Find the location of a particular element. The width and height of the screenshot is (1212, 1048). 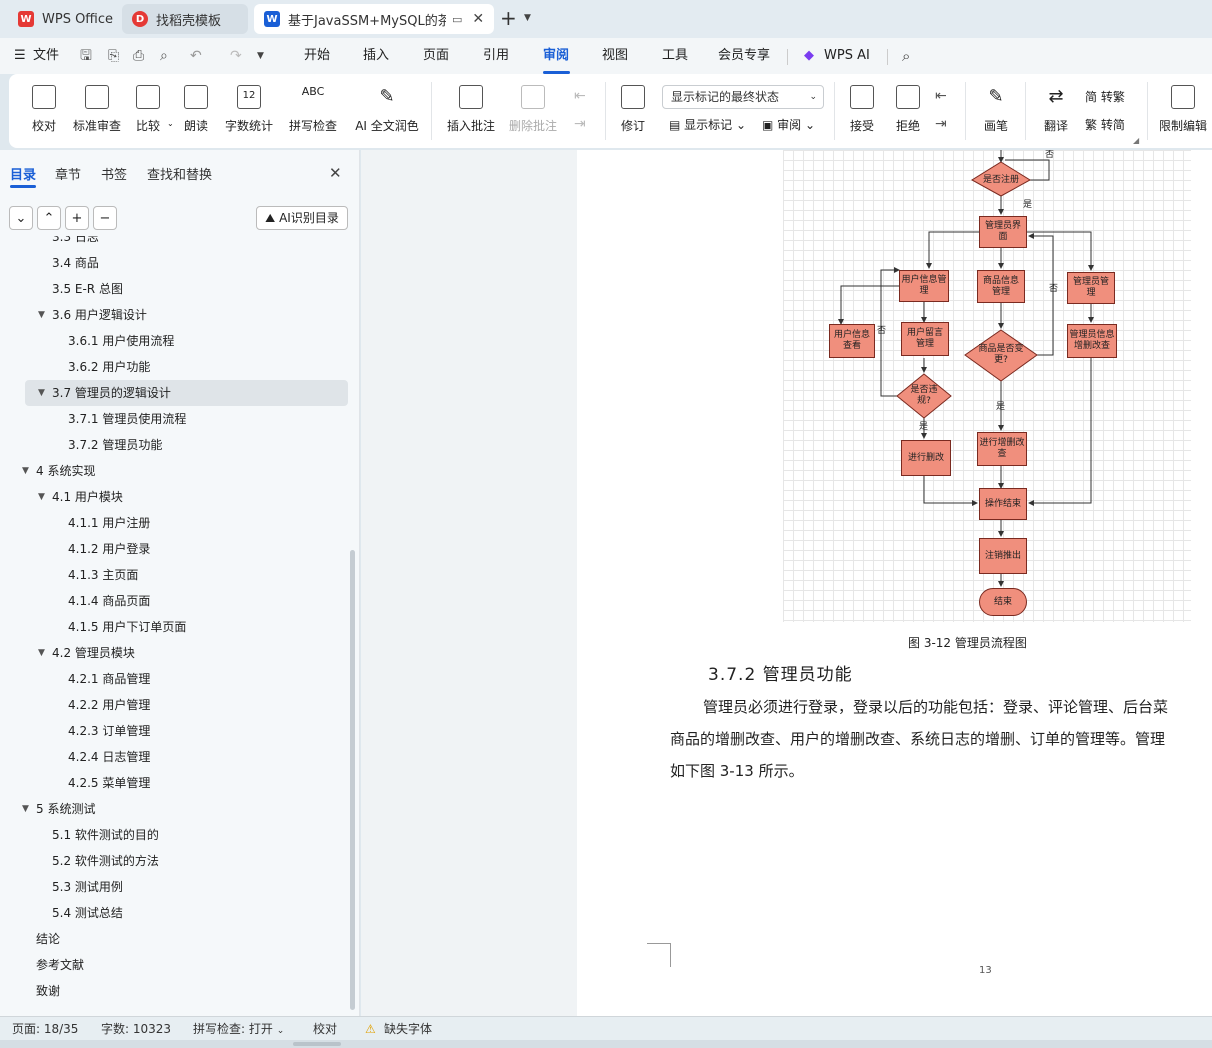

toc-item: 3.7.1 管理员使用流程 is located at coordinates (175, 419).